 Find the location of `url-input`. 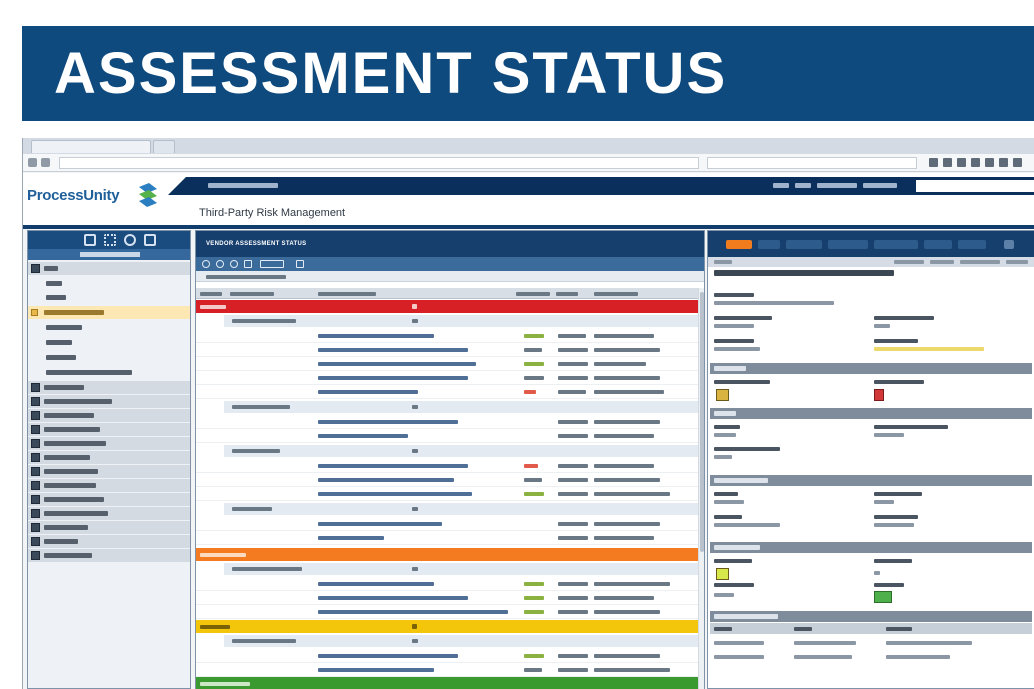

url-input is located at coordinates (379, 163).